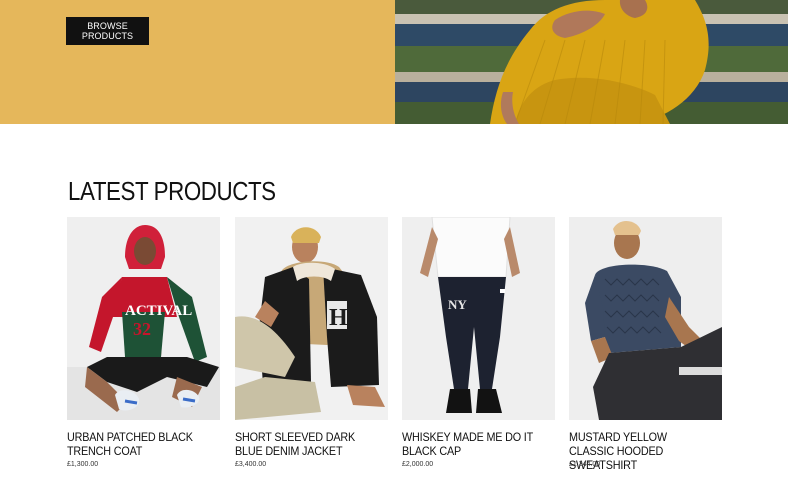  I want to click on svg-text: ACTIVAL, so click(158, 311).